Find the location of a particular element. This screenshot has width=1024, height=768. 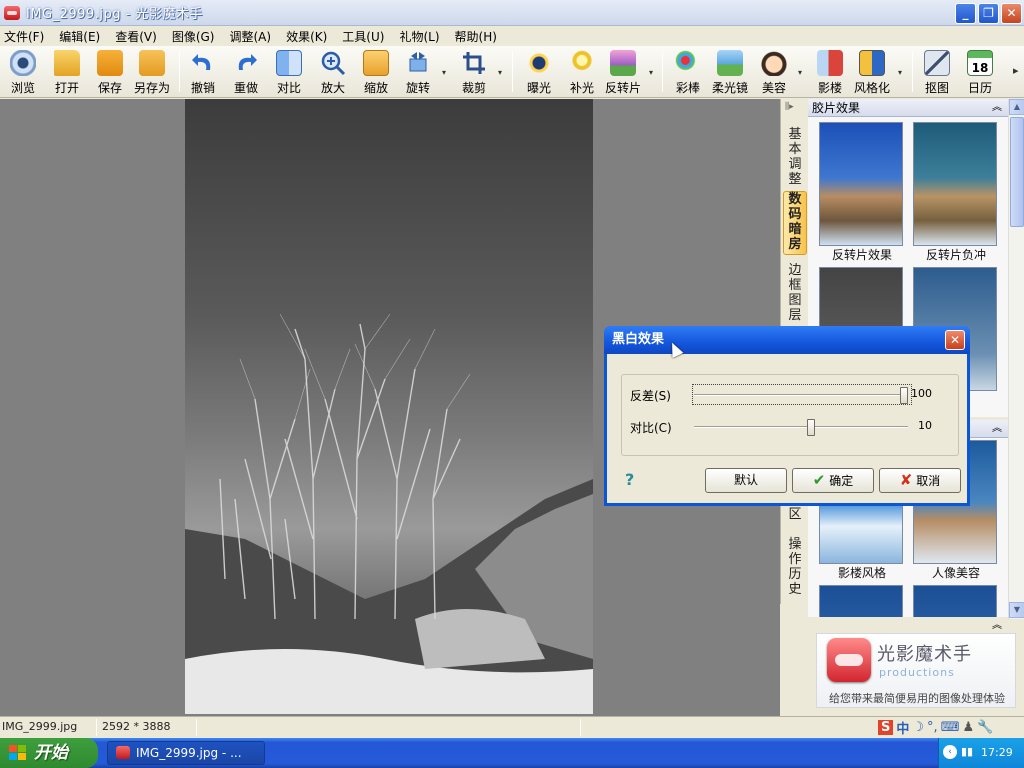

contrast-range-row: 反差(S) 100 is located at coordinates (795, 394).